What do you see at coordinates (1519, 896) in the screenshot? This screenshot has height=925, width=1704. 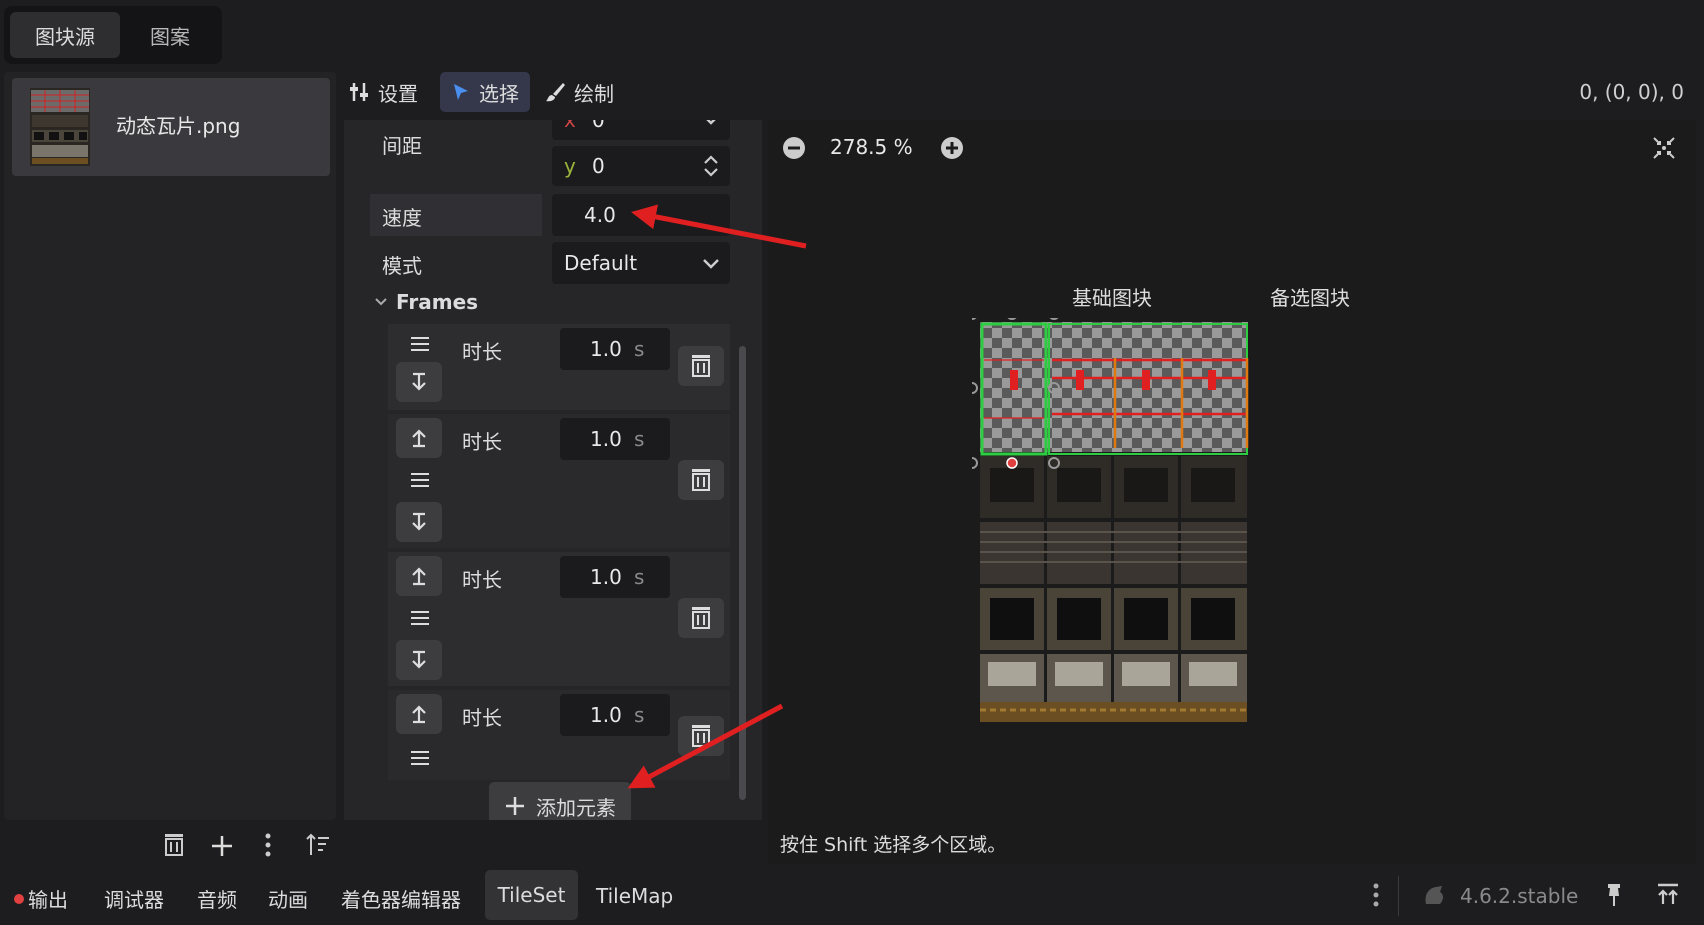 I see `version-label: 4.6.2.stable` at bounding box center [1519, 896].